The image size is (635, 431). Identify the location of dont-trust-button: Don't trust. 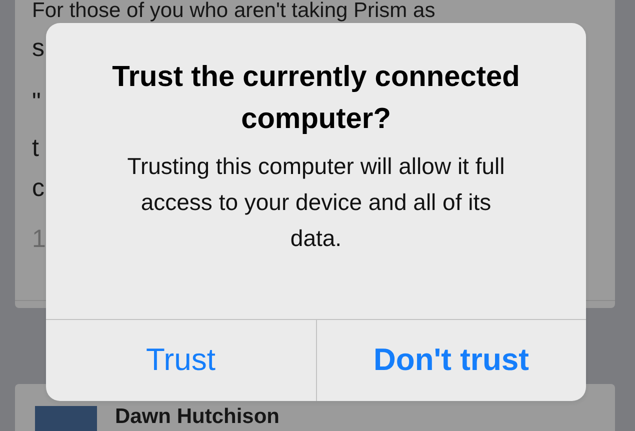
(451, 360).